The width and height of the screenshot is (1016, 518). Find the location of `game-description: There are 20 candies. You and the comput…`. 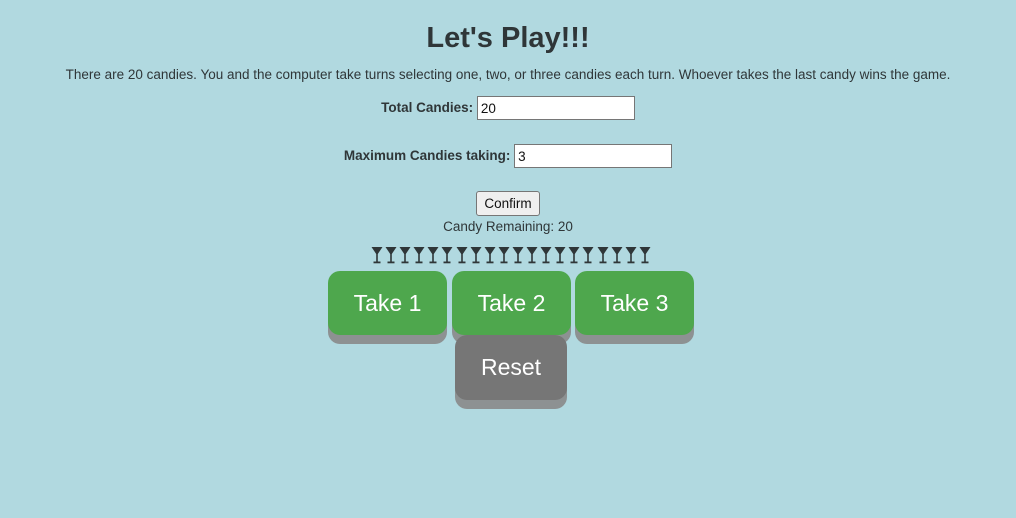

game-description: There are 20 candies. You and the comput… is located at coordinates (508, 74).